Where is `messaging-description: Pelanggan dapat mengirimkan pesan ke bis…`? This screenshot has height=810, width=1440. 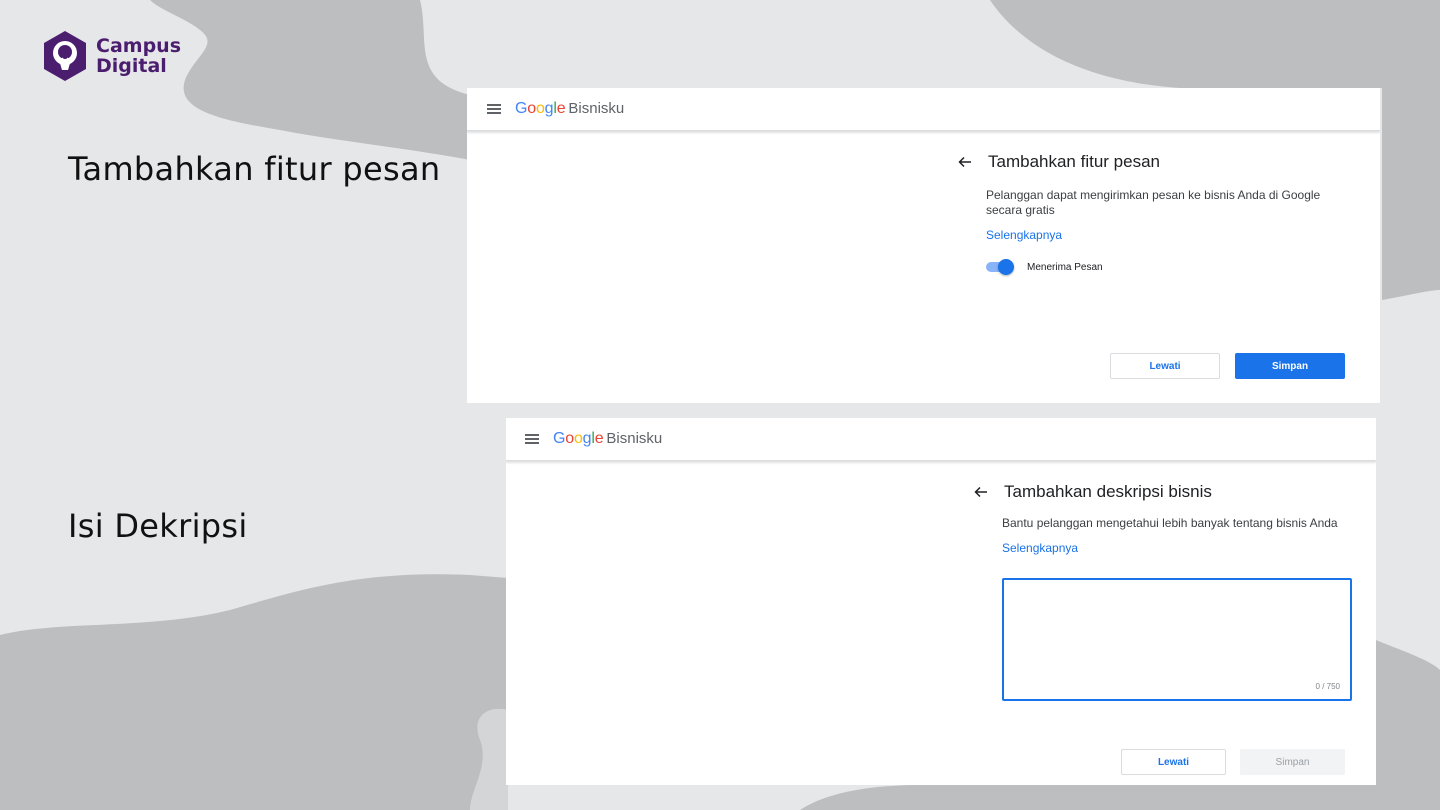
messaging-description: Pelanggan dapat mengirimkan pesan ke bis… is located at coordinates (1166, 203).